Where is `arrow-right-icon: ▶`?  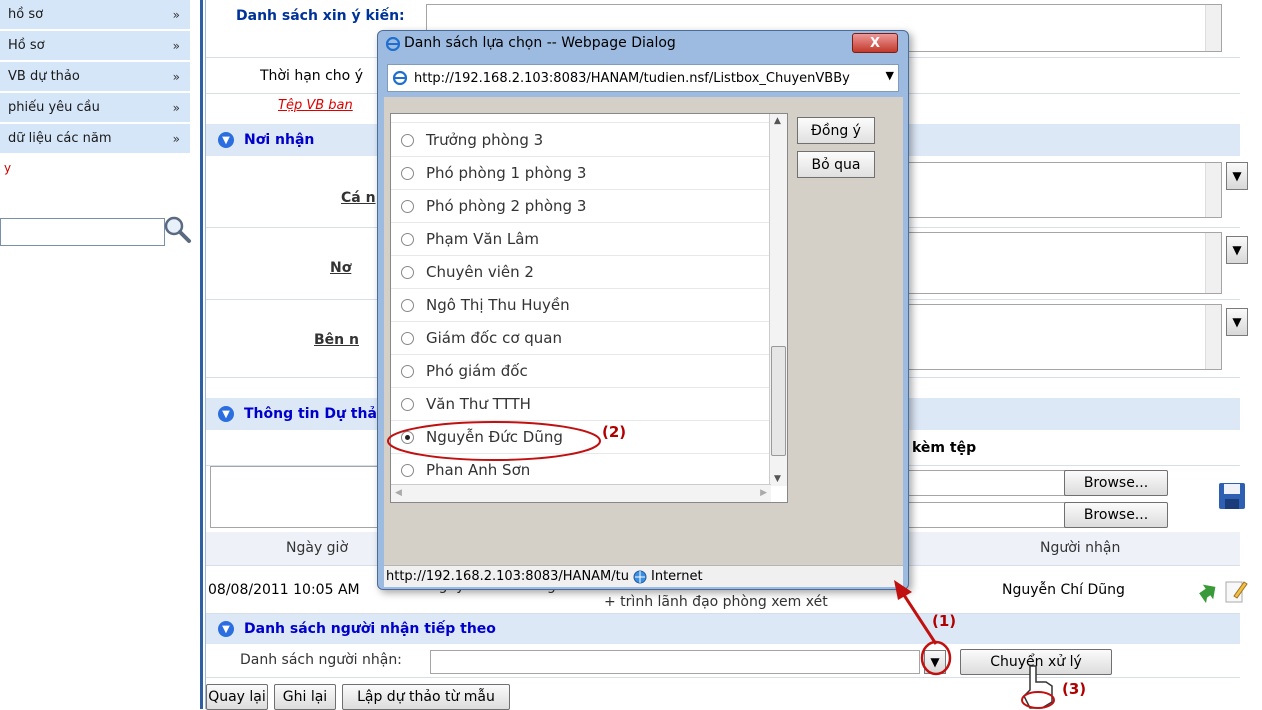 arrow-right-icon: ▶ is located at coordinates (763, 493).